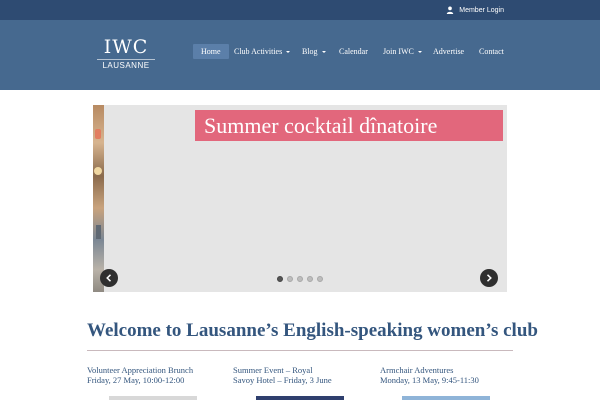  I want to click on nav-item-blog: Blog, so click(314, 51).